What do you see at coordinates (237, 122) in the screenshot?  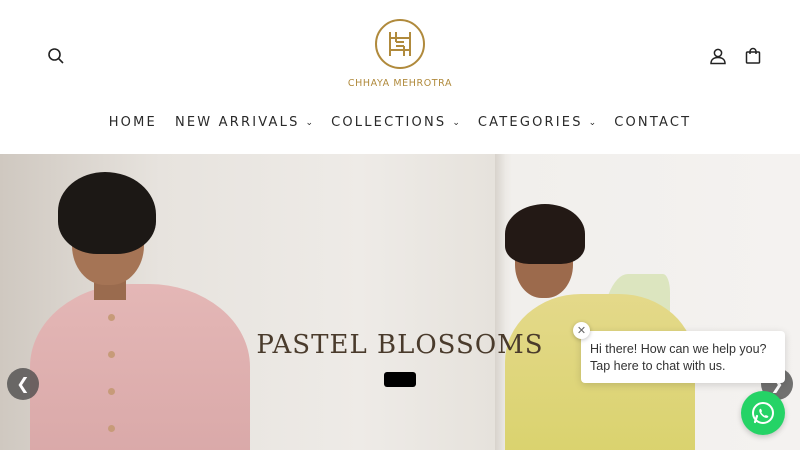 I see `nav-new-arrivals-label: NEW ARRIVALS` at bounding box center [237, 122].